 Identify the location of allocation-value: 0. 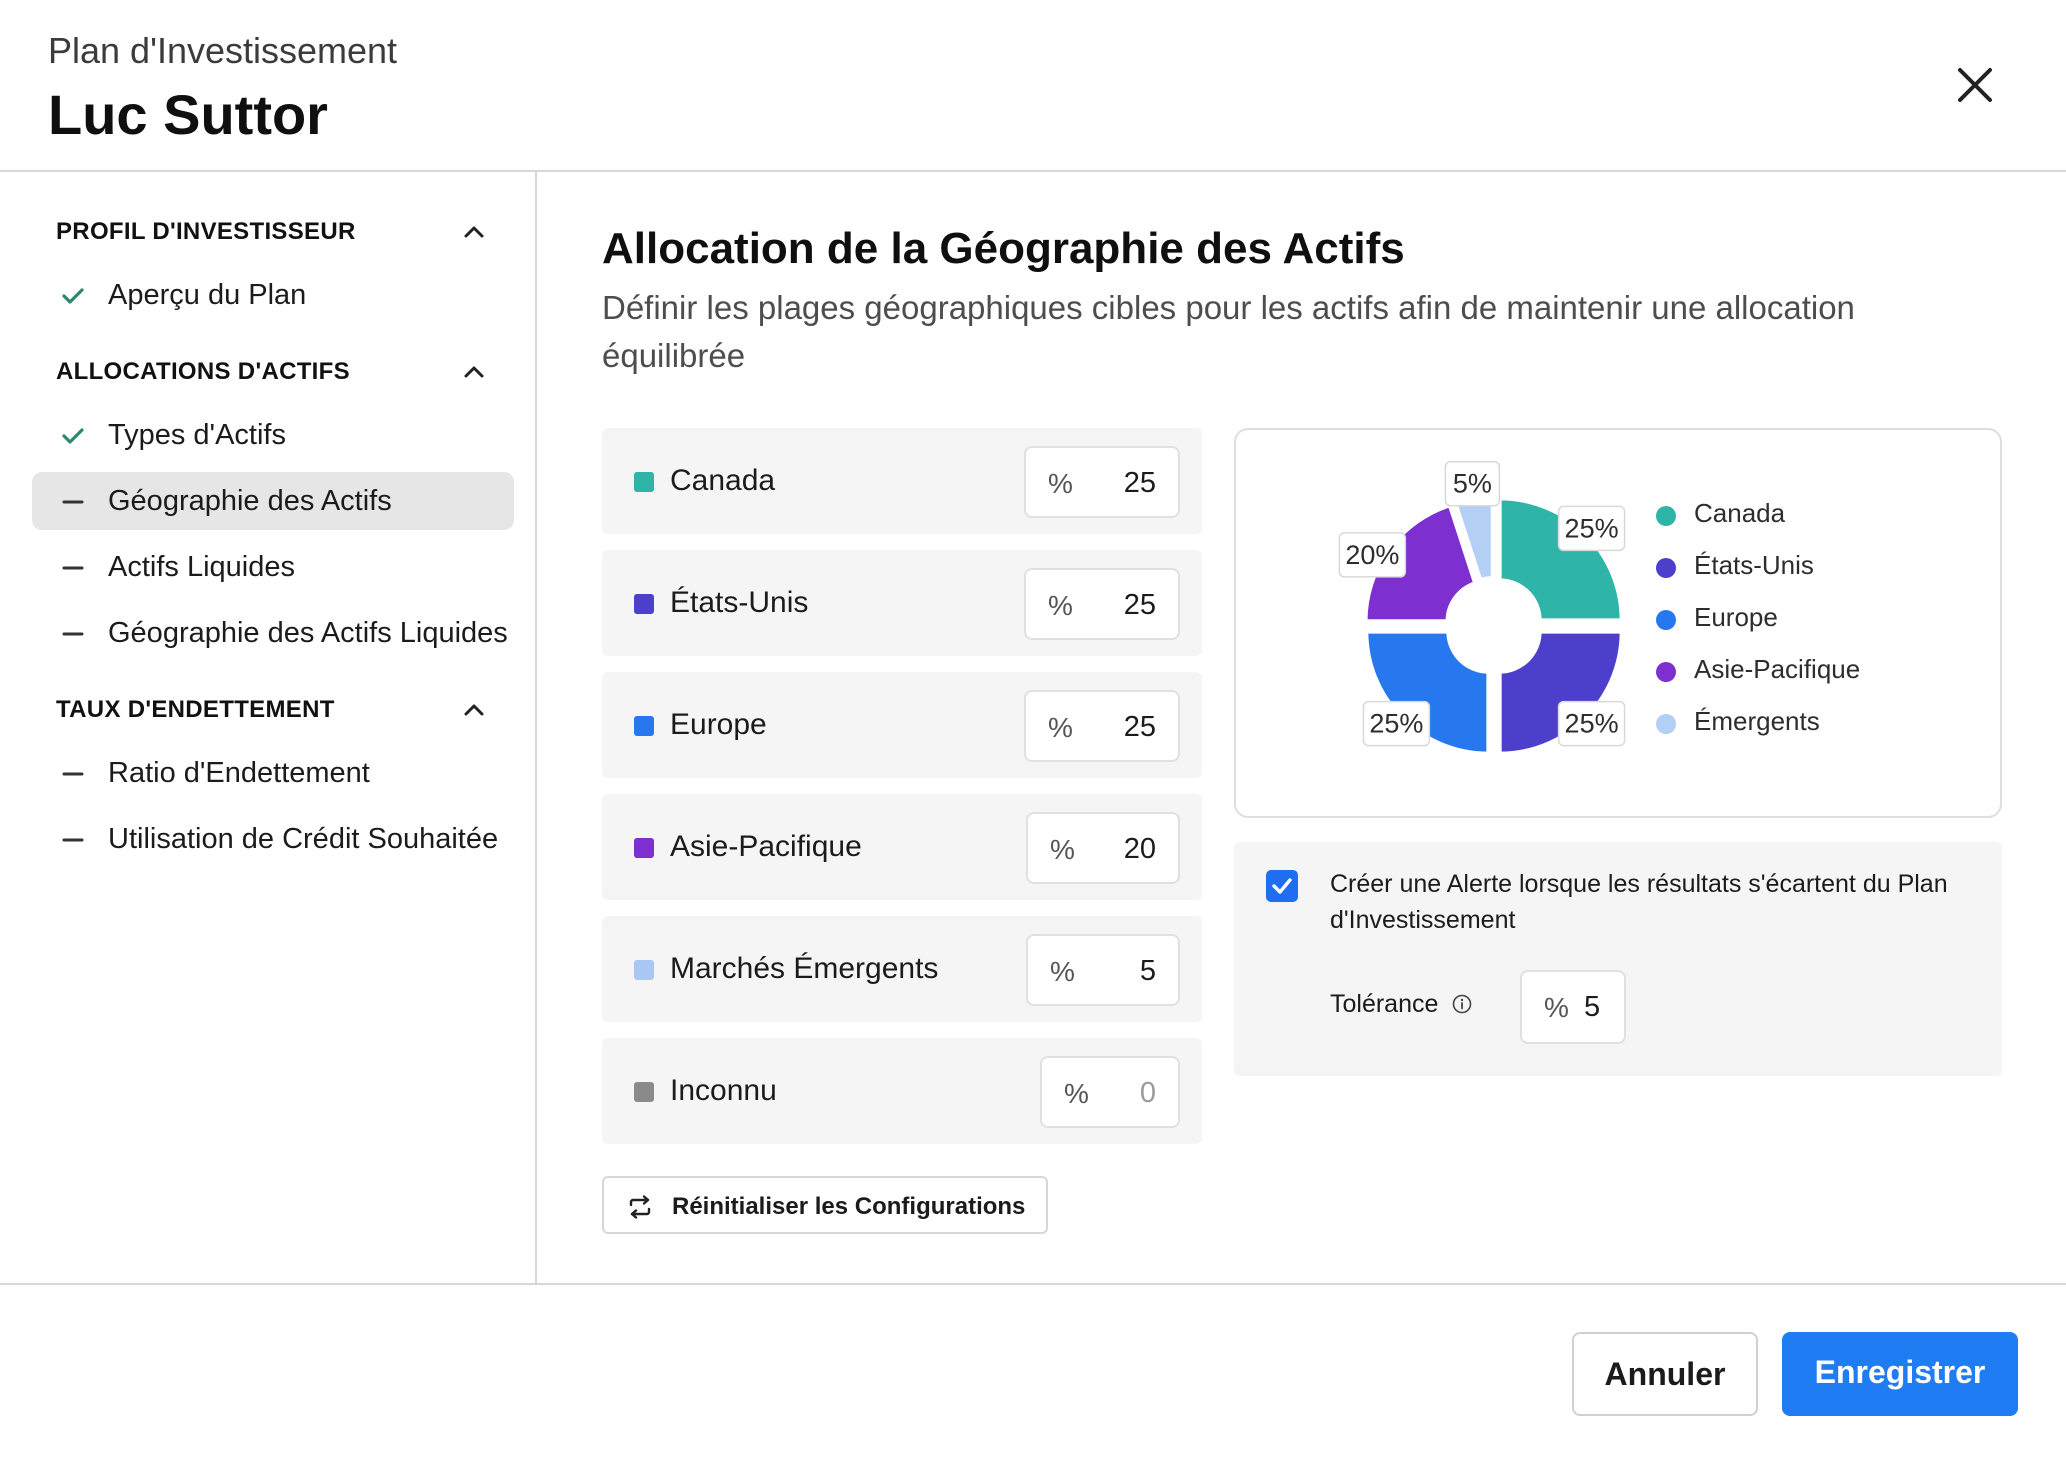
(1147, 1093).